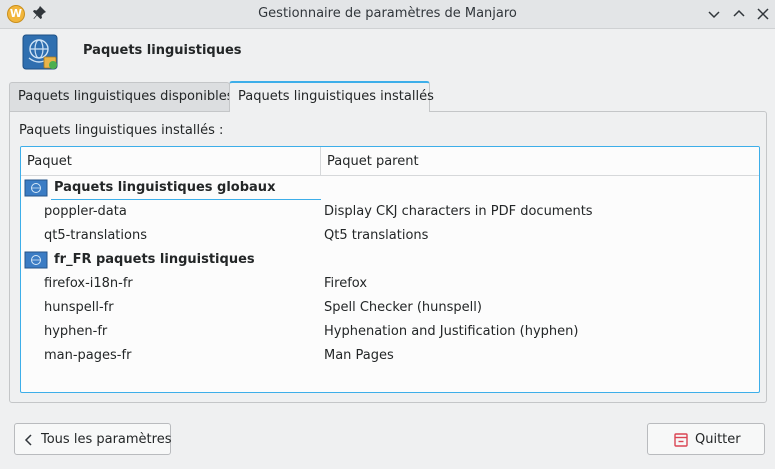 This screenshot has height=469, width=775. What do you see at coordinates (451, 331) in the screenshot?
I see `package-parent: Hyphenation and Justification (hyphen)` at bounding box center [451, 331].